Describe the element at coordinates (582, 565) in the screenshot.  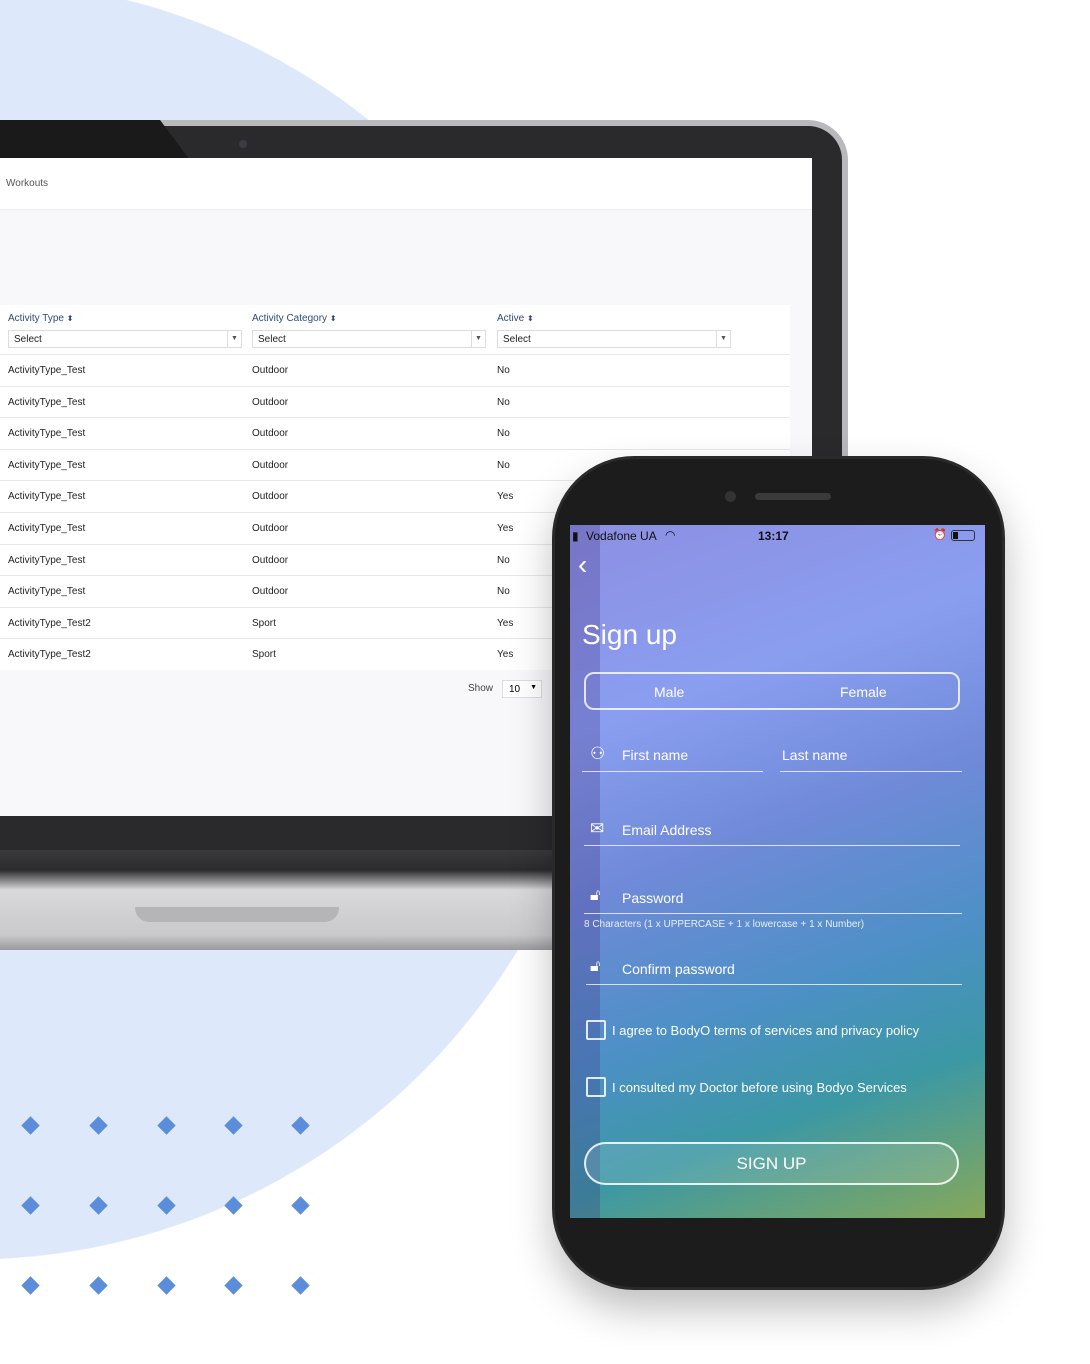
I see `back-chevron-icon: ‹` at that location.